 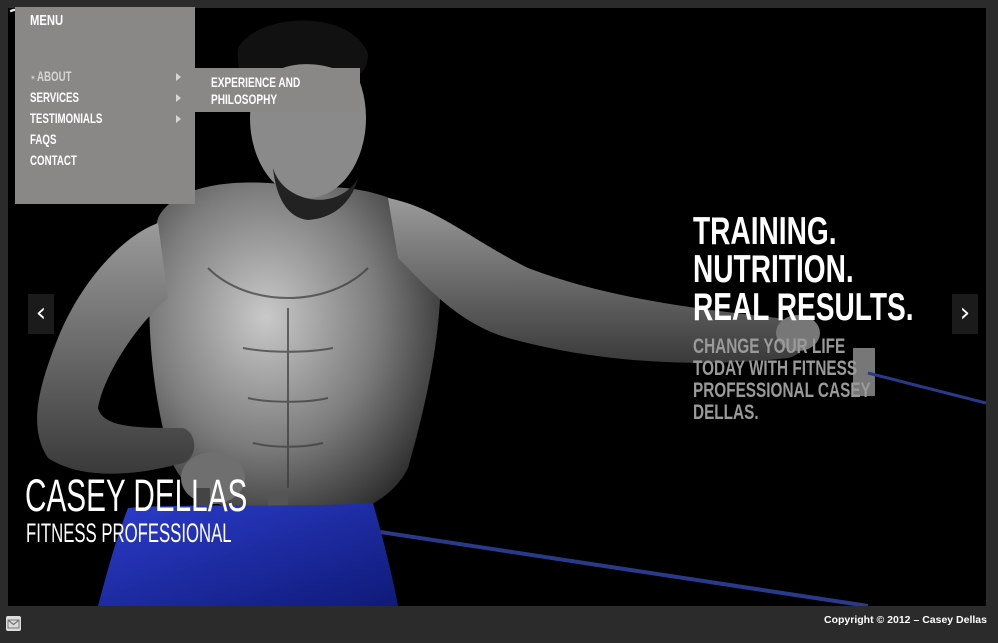 What do you see at coordinates (105, 78) in the screenshot?
I see `menu-item-about: ✶ ABOUT` at bounding box center [105, 78].